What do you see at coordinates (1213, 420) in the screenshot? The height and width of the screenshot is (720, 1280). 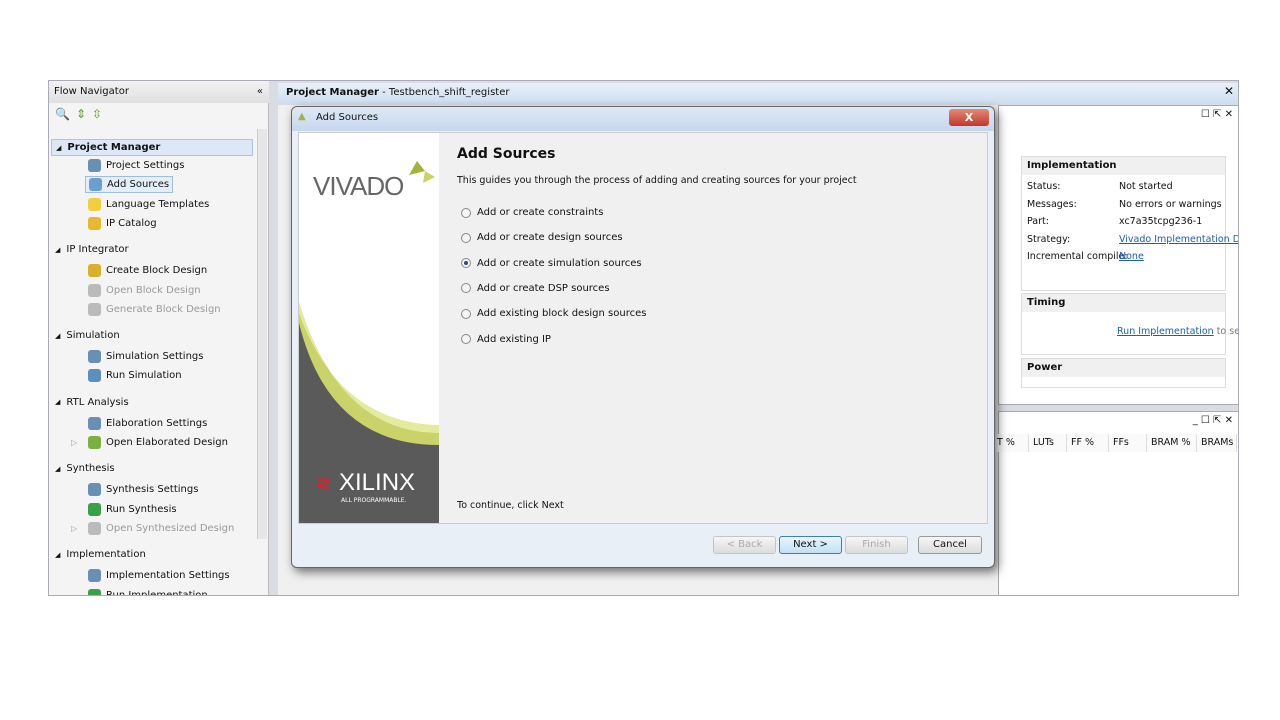 I see `panel-window-controls: _ ☐ ⇱ ✕` at bounding box center [1213, 420].